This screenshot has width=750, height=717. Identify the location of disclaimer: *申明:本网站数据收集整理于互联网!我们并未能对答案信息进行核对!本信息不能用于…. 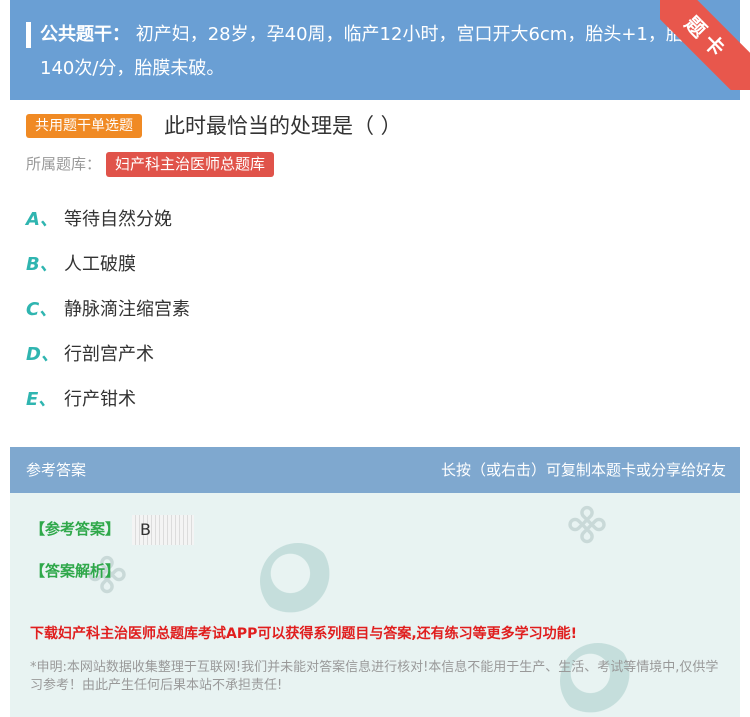
(374, 676).